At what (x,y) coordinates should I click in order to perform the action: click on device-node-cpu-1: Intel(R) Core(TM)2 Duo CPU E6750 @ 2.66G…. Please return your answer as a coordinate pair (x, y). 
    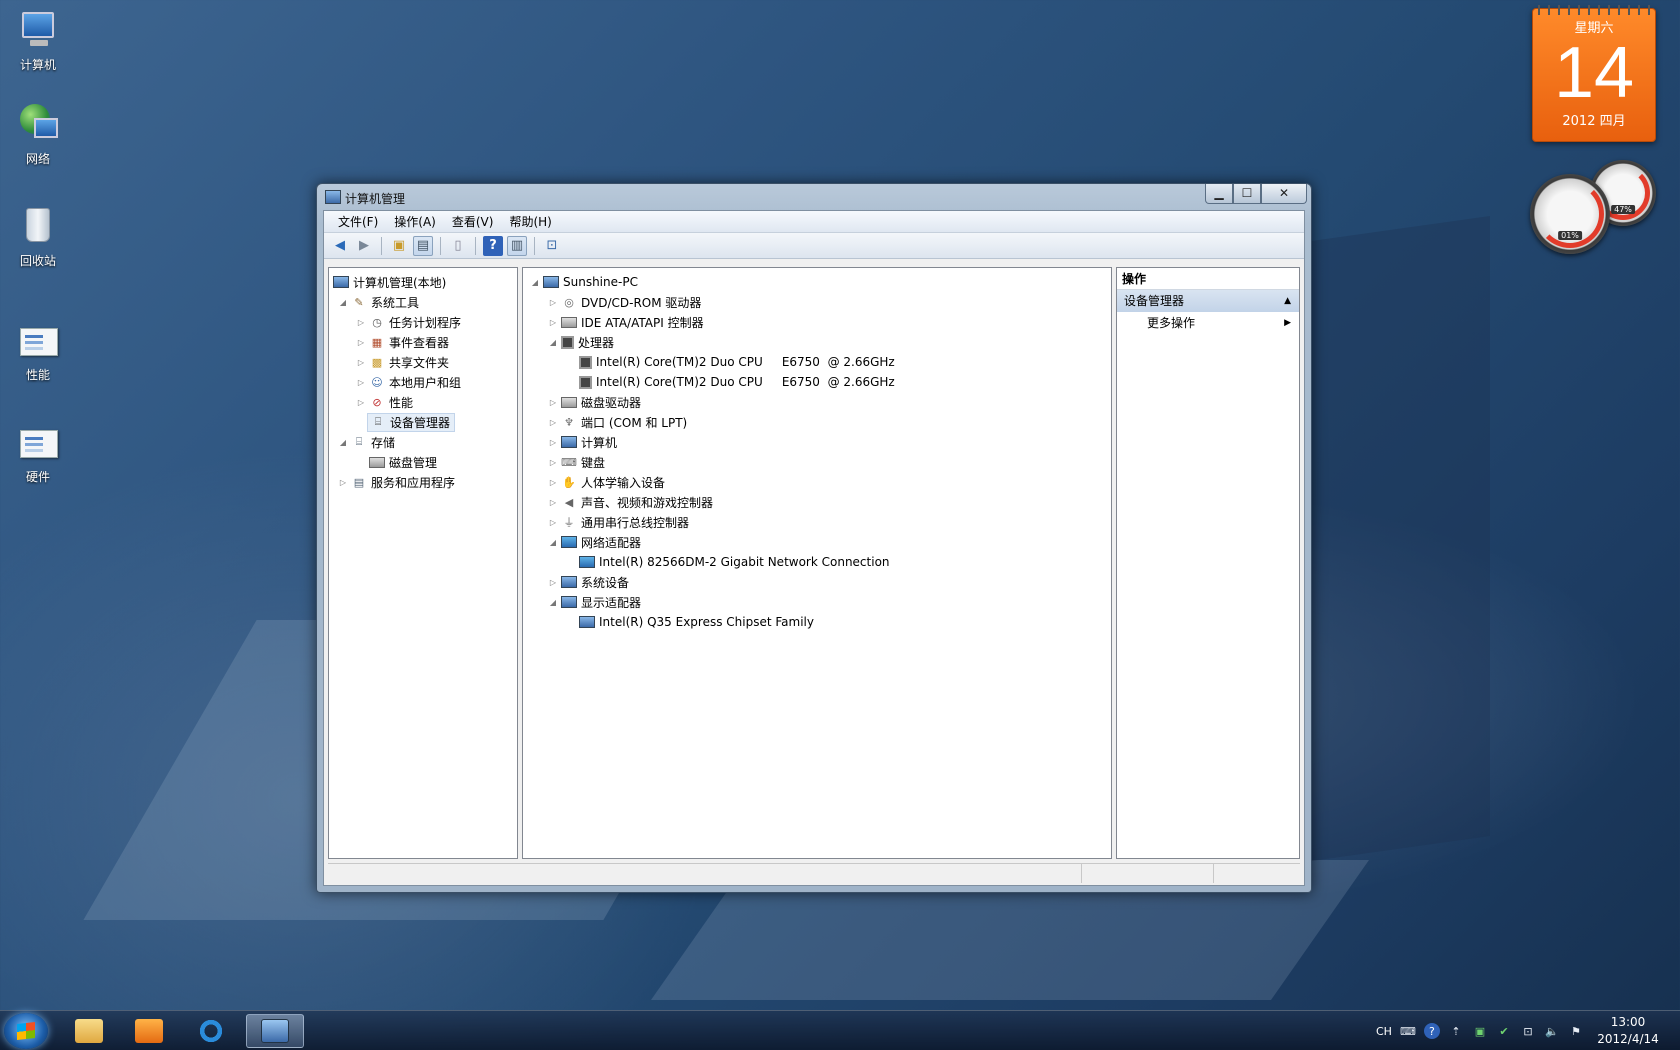
    Looking at the image, I should click on (818, 362).